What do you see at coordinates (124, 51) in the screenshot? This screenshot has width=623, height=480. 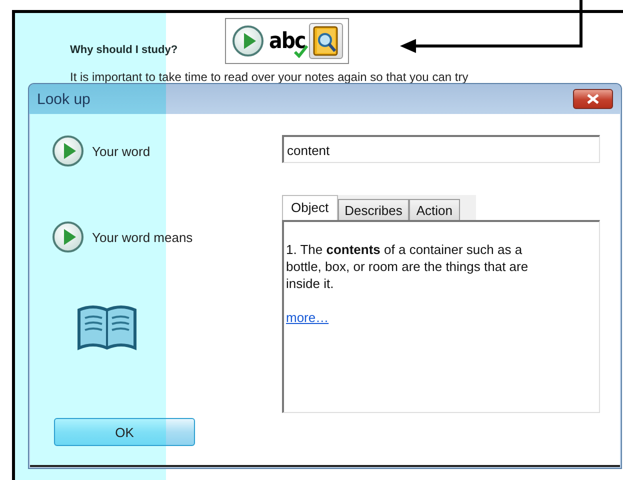 I see `heading: Why should I study?` at bounding box center [124, 51].